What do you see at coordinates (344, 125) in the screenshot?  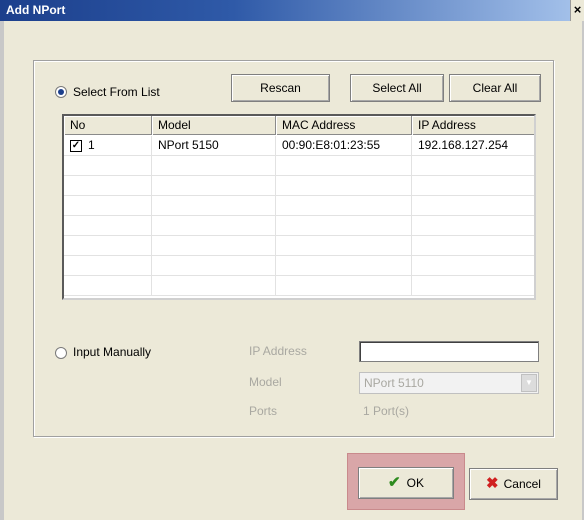 I see `column-header-mac: MAC Address` at bounding box center [344, 125].